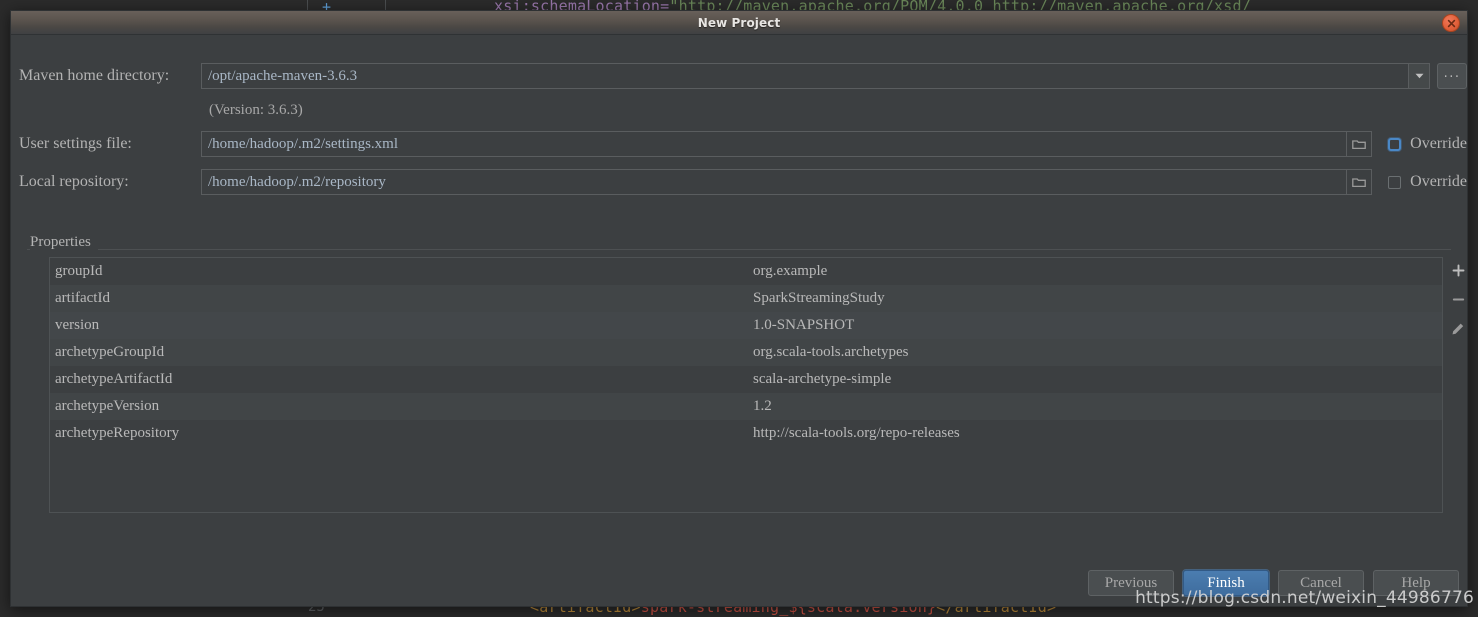 The height and width of the screenshot is (617, 1478). I want to click on properties-toolbar, so click(1458, 385).